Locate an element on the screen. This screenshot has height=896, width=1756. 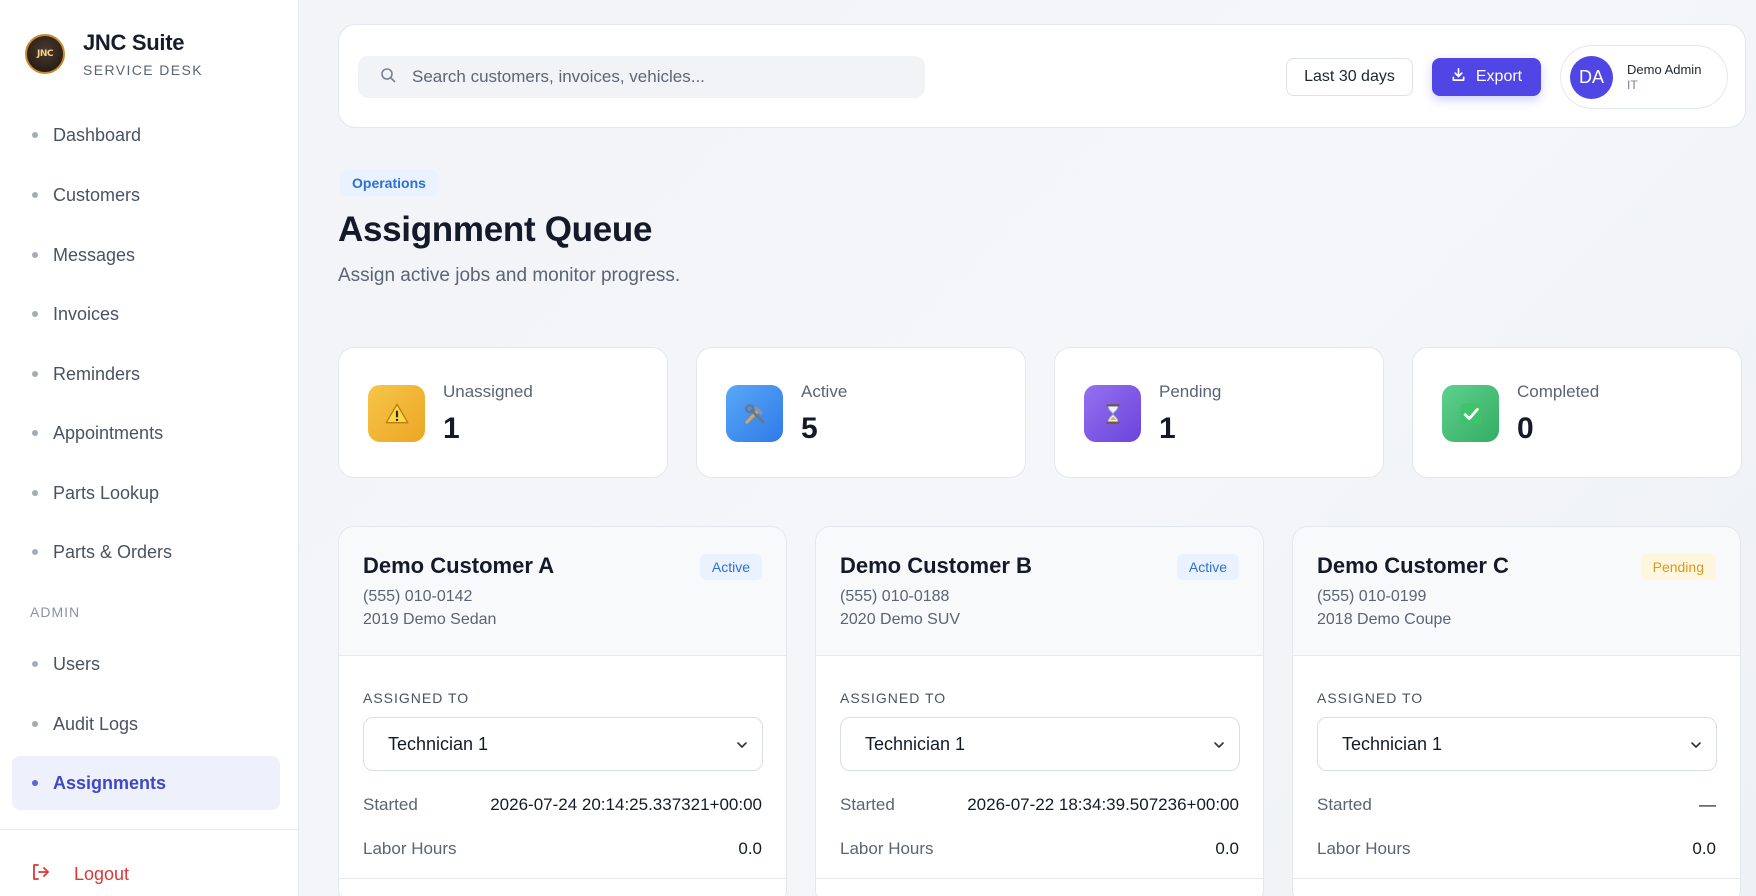
customer-name: Demo Customer A is located at coordinates (458, 566).